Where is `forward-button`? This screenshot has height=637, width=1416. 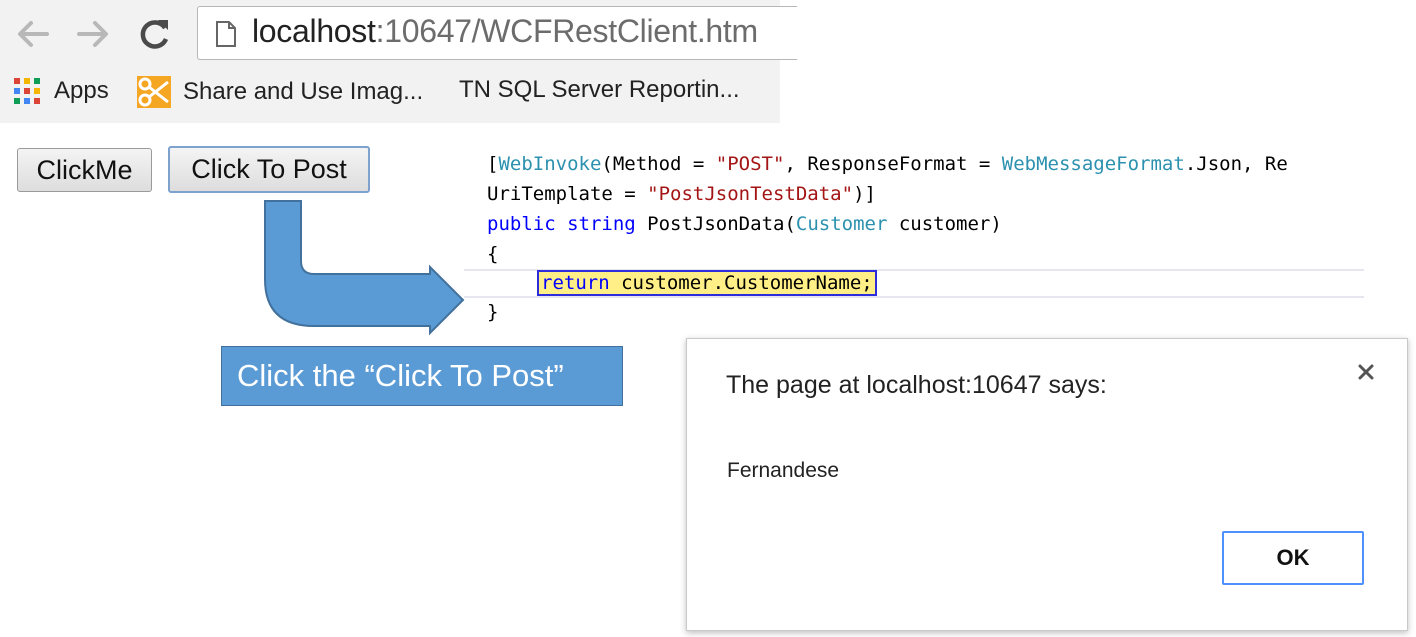
forward-button is located at coordinates (94, 34).